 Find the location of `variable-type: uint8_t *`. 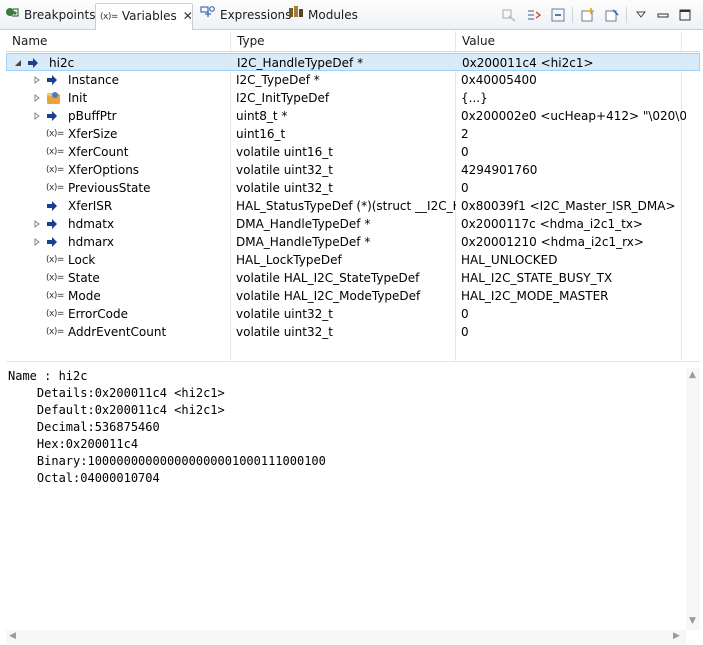

variable-type: uint8_t * is located at coordinates (262, 116).